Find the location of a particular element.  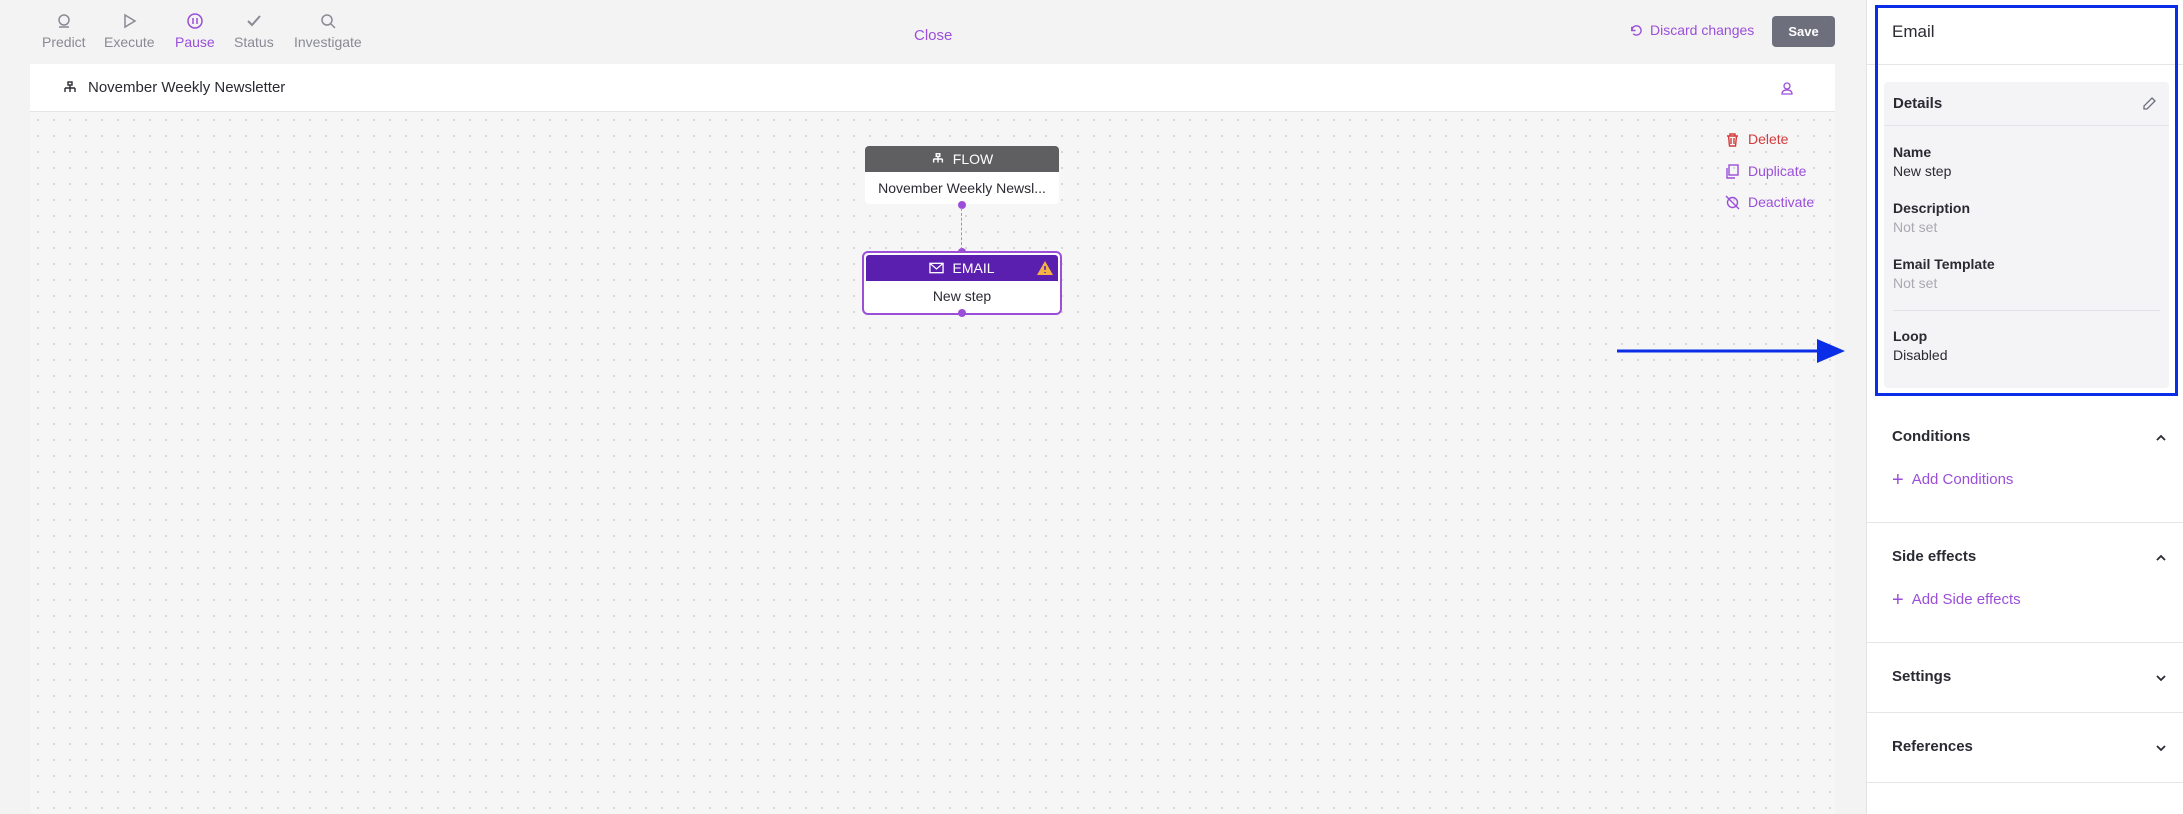

predict-button: Predict is located at coordinates (64, 31).